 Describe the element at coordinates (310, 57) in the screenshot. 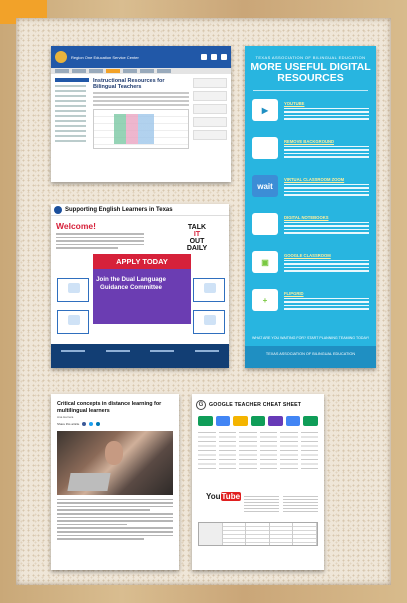

I see `infographic-kicker: TEXAS ASSOCIATION OF BILINGUAL EDUCATION` at that location.